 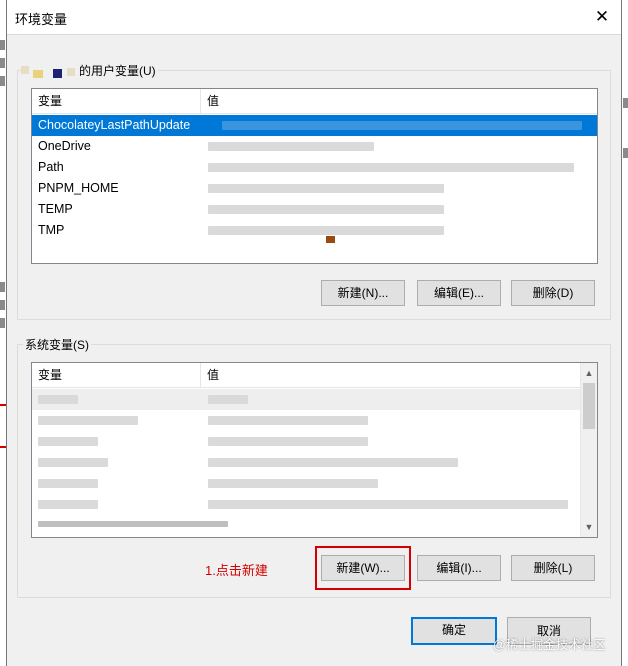 I want to click on system-delete-button: 删除(L), so click(x=553, y=568).